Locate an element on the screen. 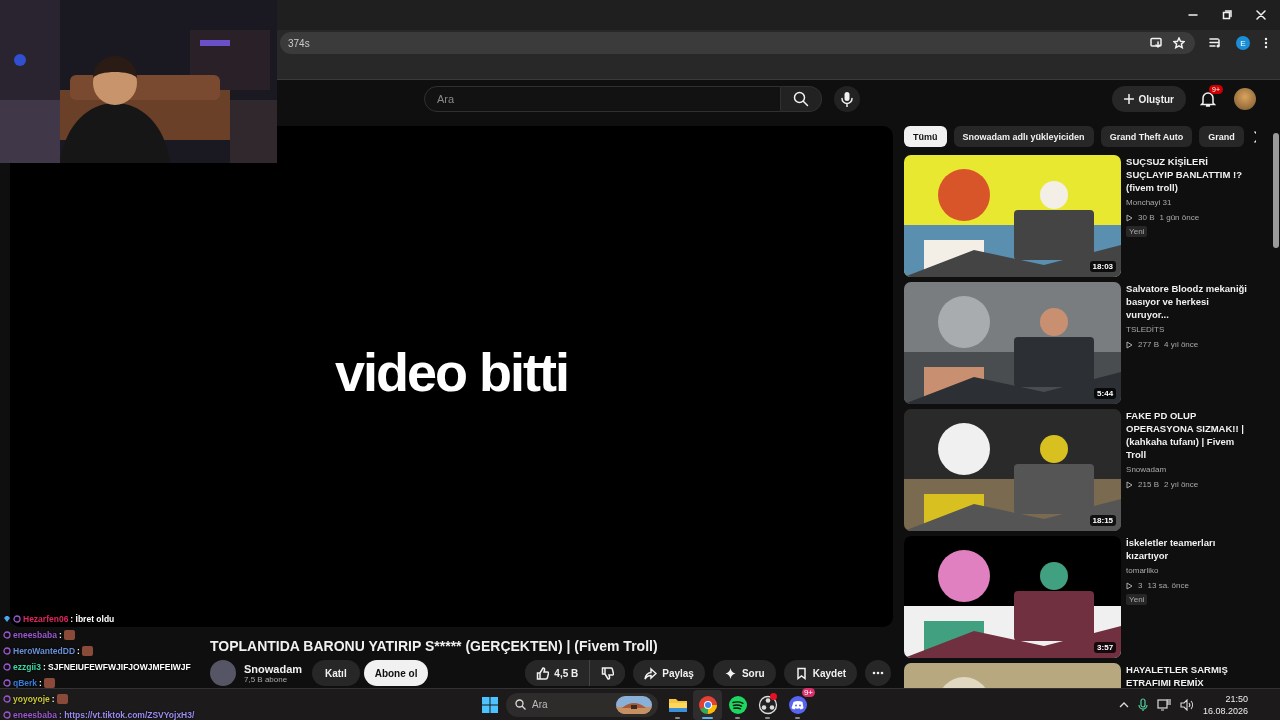 This screenshot has width=1280, height=720. thumbs-down-icon is located at coordinates (608, 673).